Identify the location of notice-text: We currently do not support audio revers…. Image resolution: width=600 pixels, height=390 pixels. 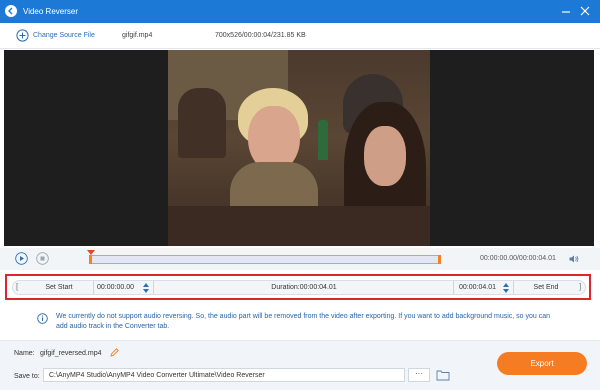
(303, 321).